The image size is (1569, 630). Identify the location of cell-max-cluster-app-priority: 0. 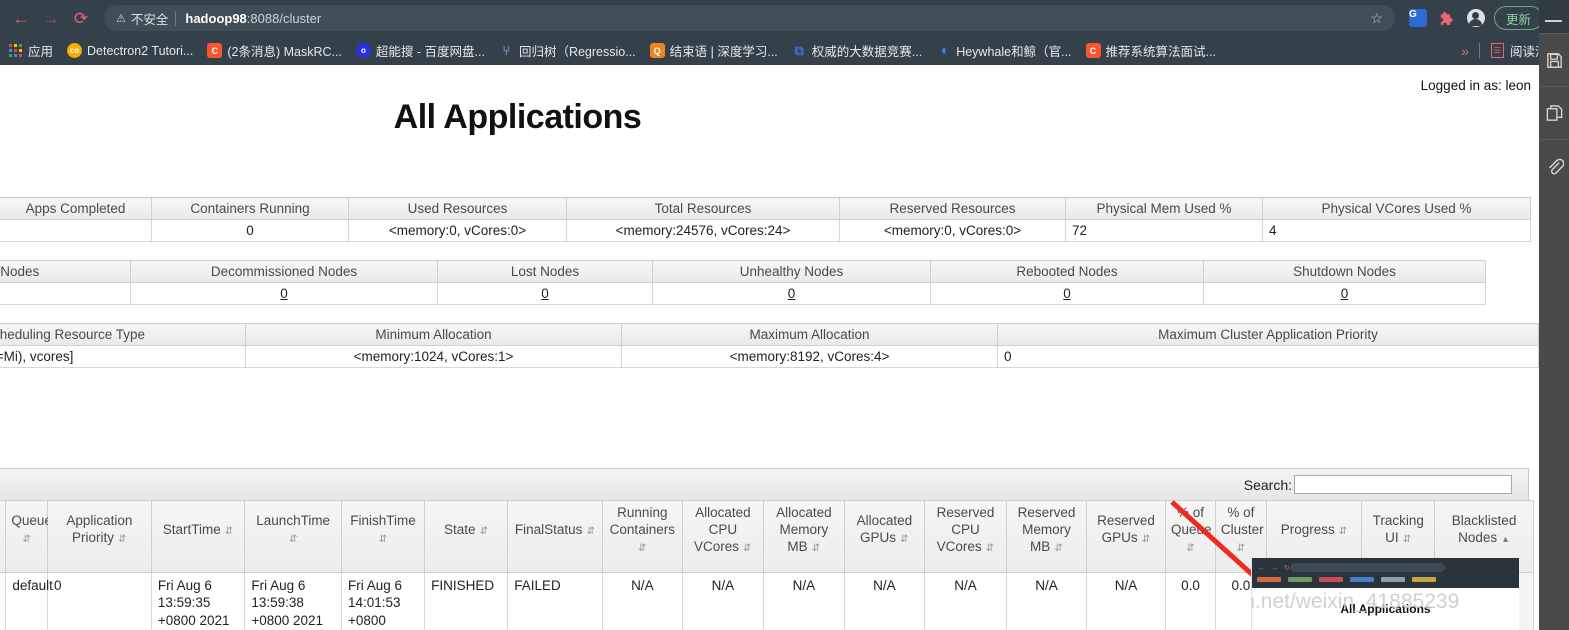
(1268, 356).